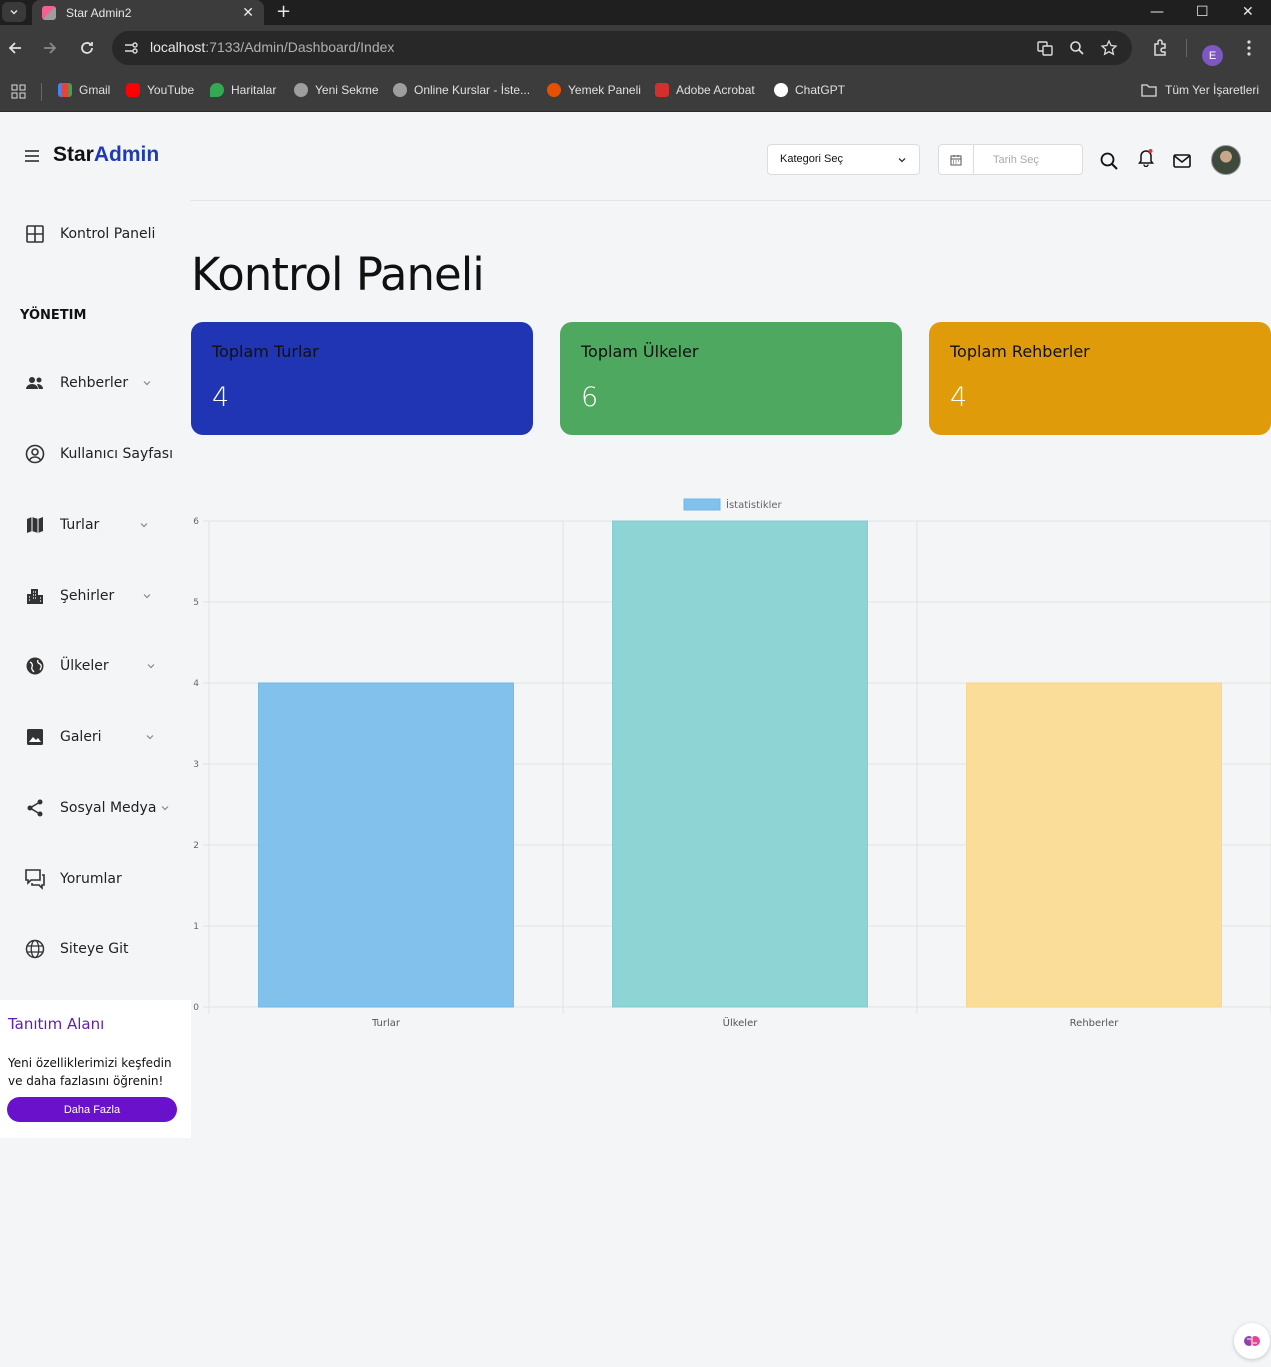 The width and height of the screenshot is (1271, 1367). I want to click on date-input, so click(1028, 159).